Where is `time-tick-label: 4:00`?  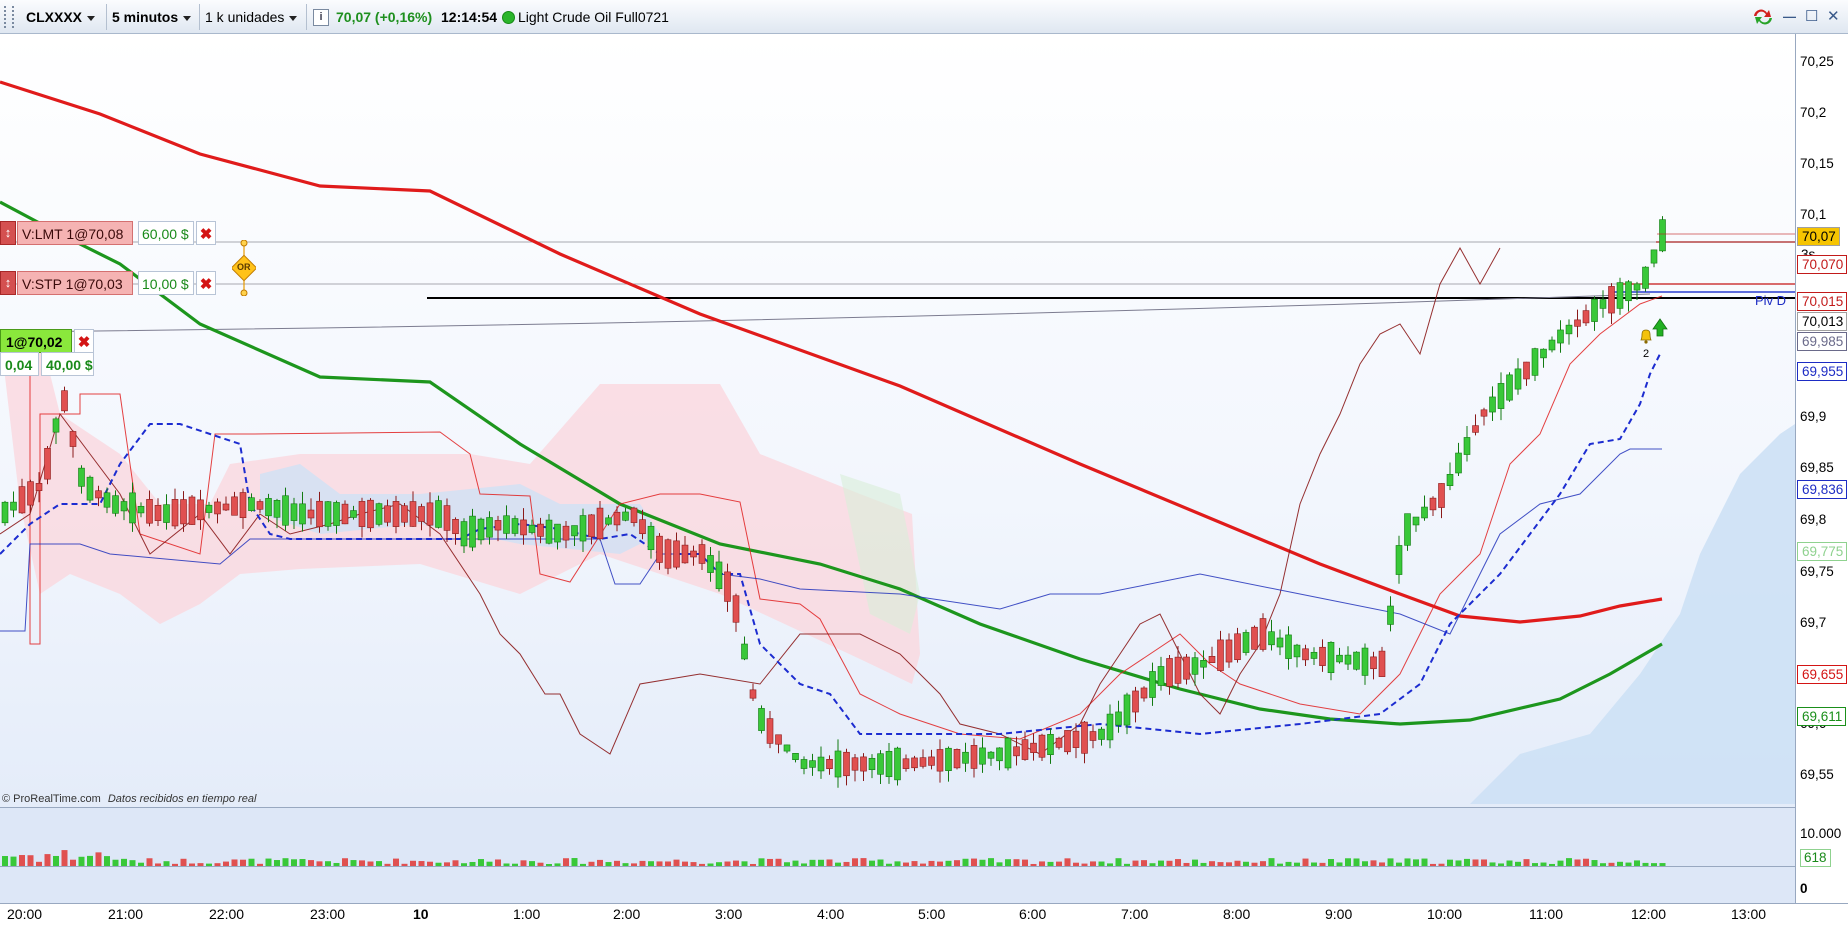 time-tick-label: 4:00 is located at coordinates (831, 914).